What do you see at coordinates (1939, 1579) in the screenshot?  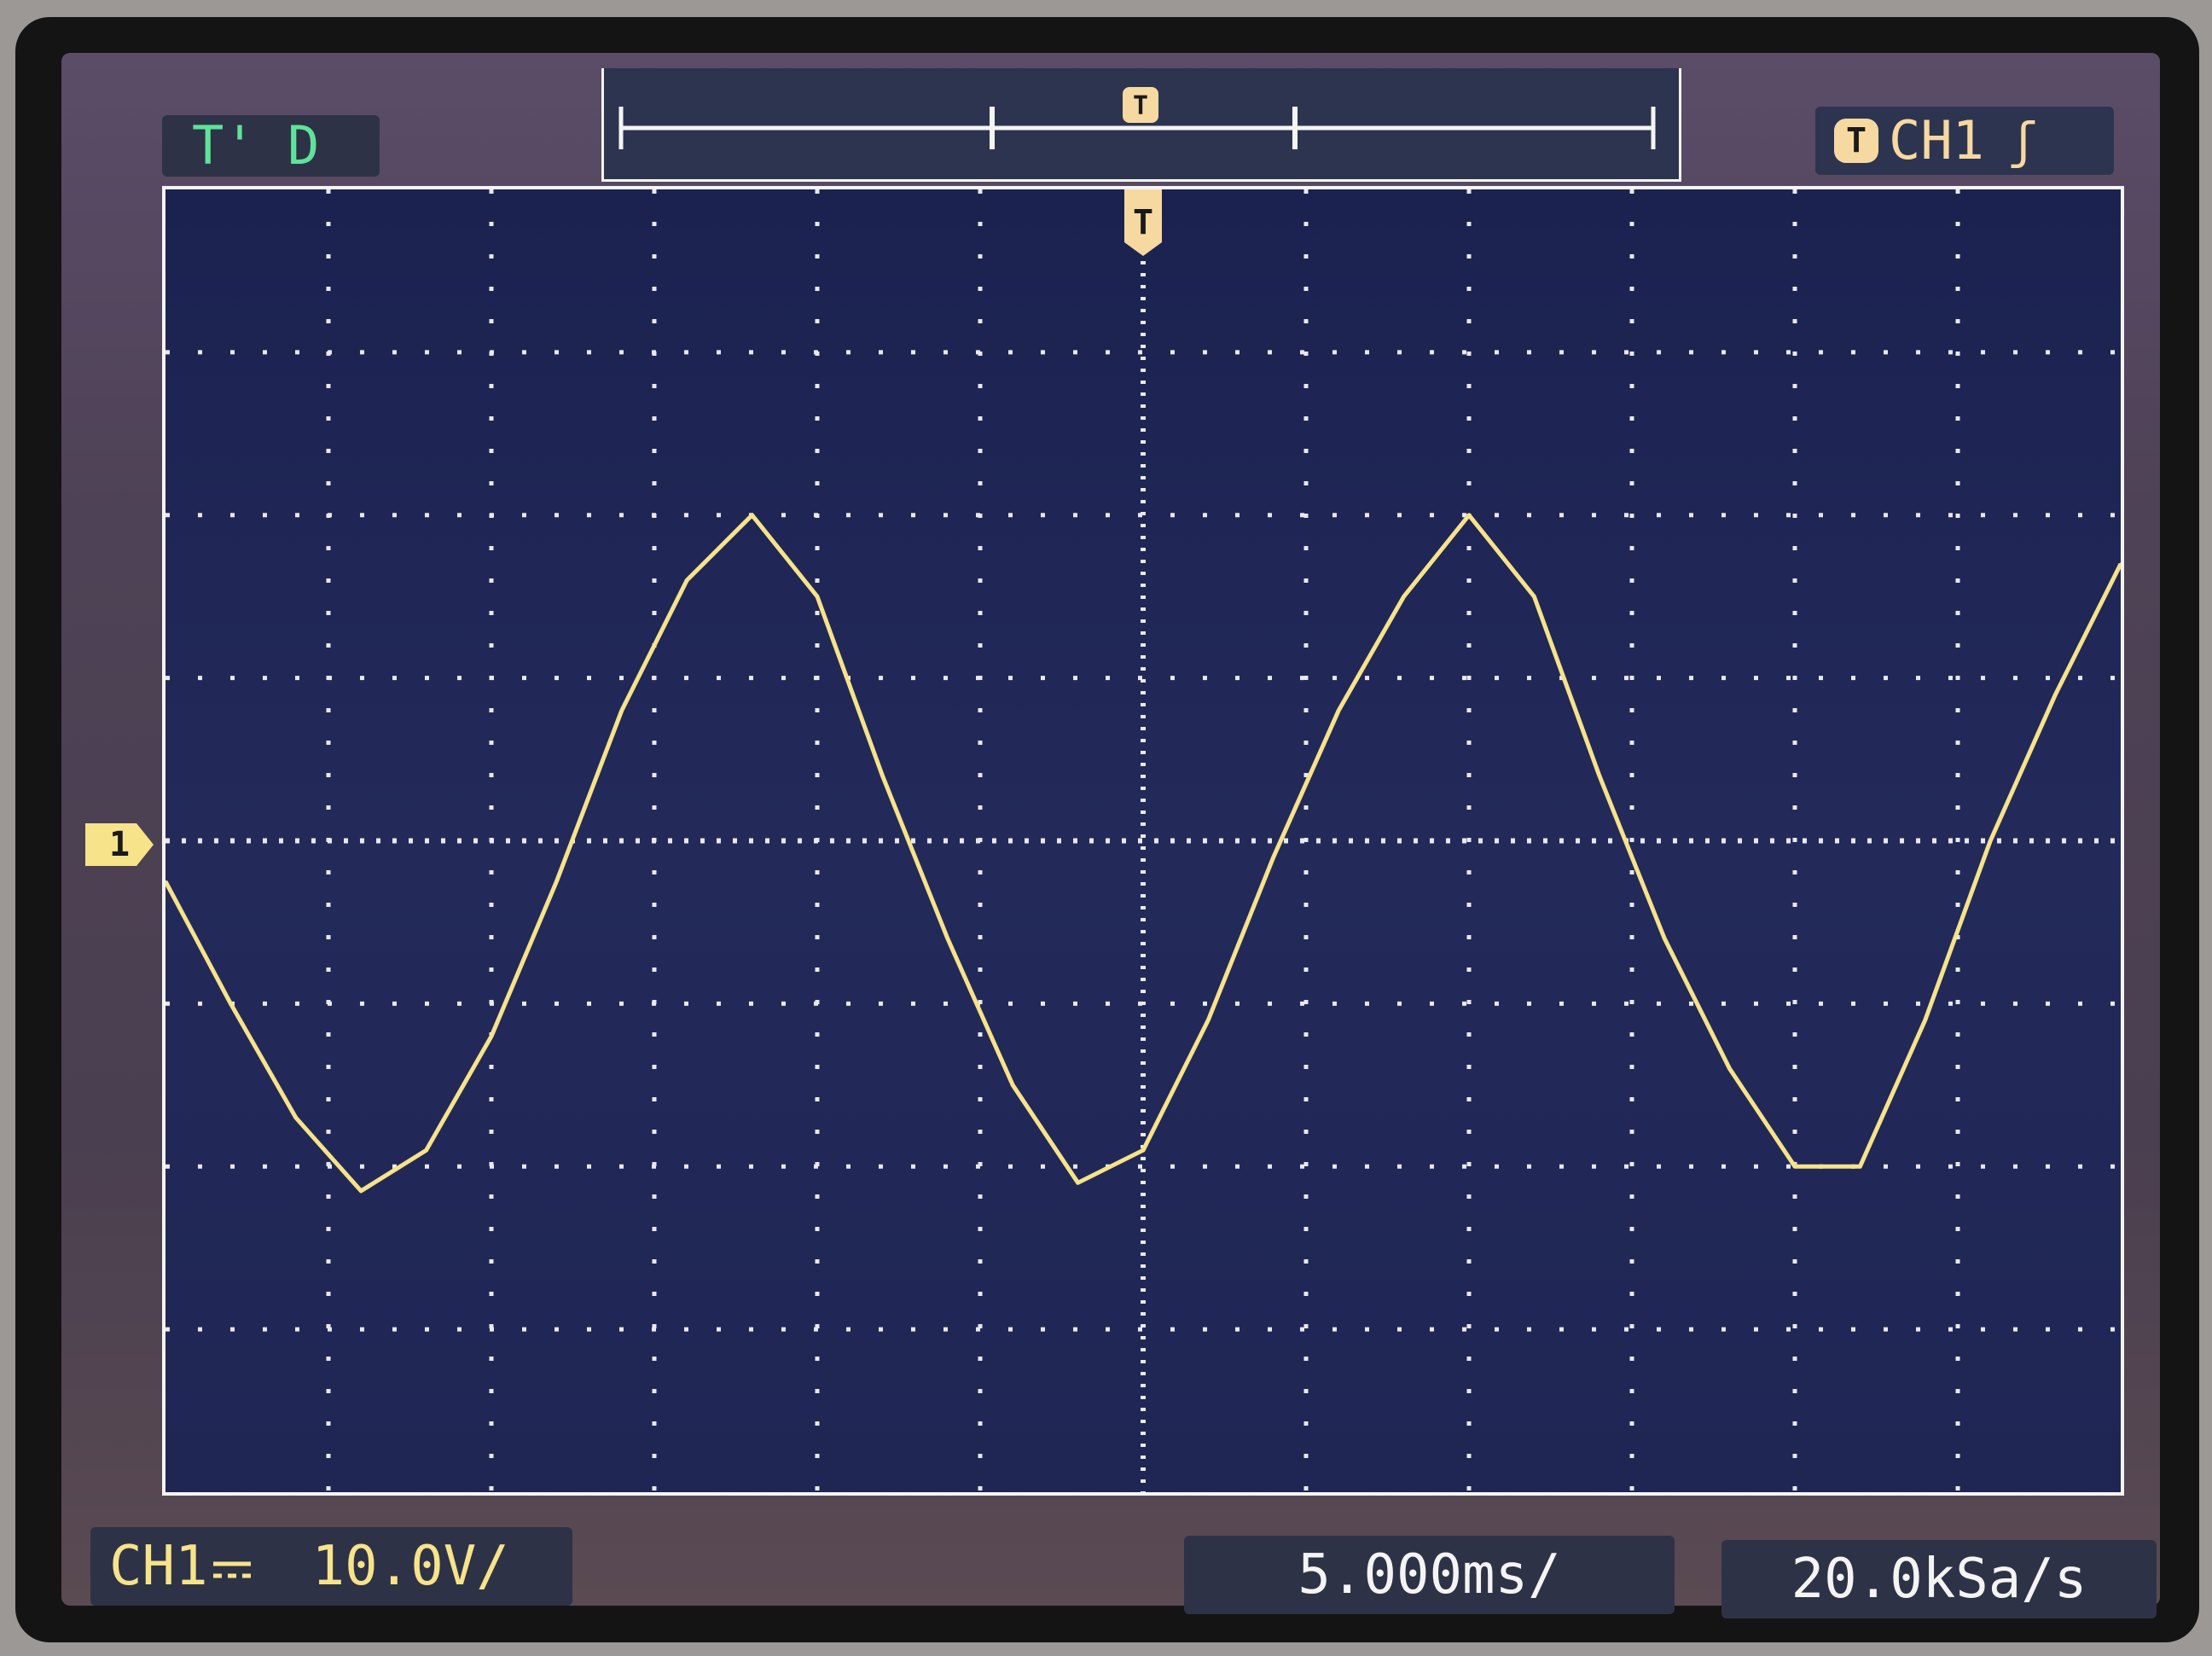 I see `sample-rate: 20.0kSa/s` at bounding box center [1939, 1579].